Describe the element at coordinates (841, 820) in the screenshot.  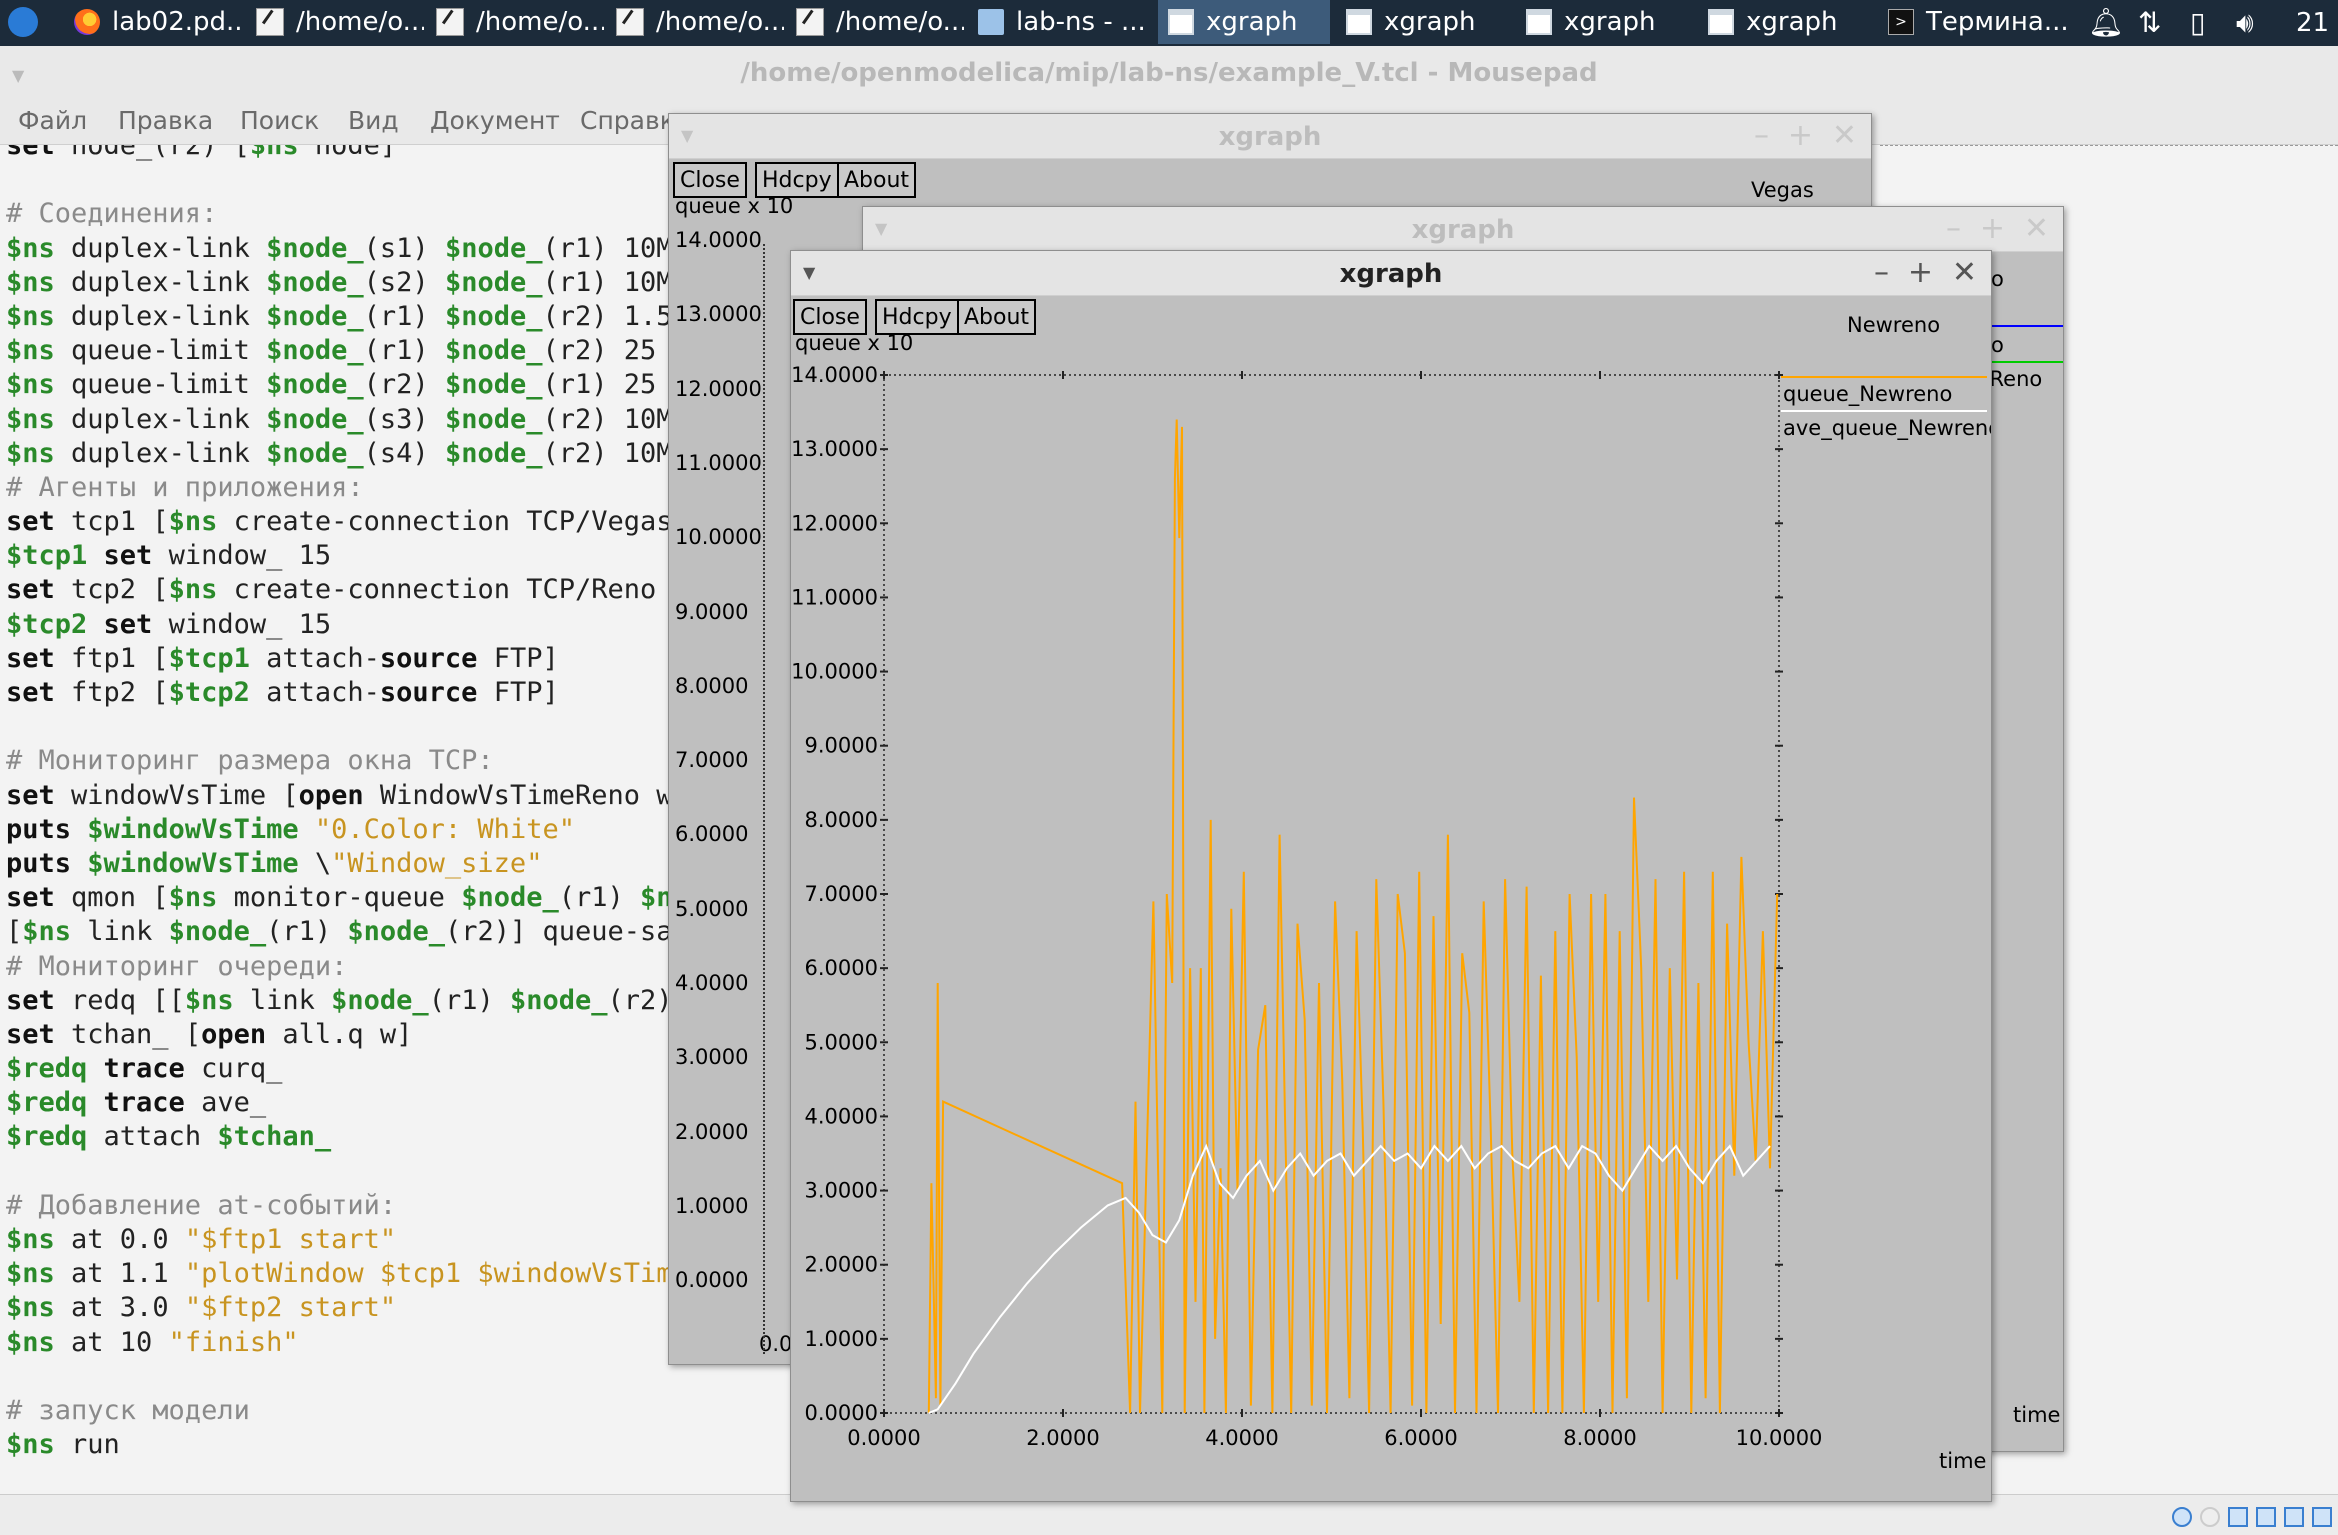
I see `y-tick-label: 8.0000` at that location.